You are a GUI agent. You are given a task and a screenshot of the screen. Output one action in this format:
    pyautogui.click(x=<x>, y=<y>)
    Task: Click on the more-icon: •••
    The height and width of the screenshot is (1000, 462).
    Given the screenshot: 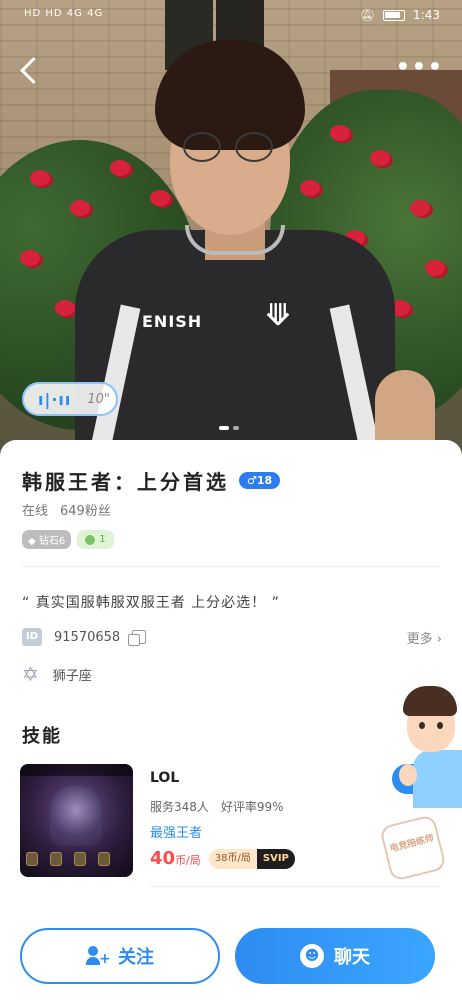 What is the action you would take?
    pyautogui.click(x=420, y=68)
    